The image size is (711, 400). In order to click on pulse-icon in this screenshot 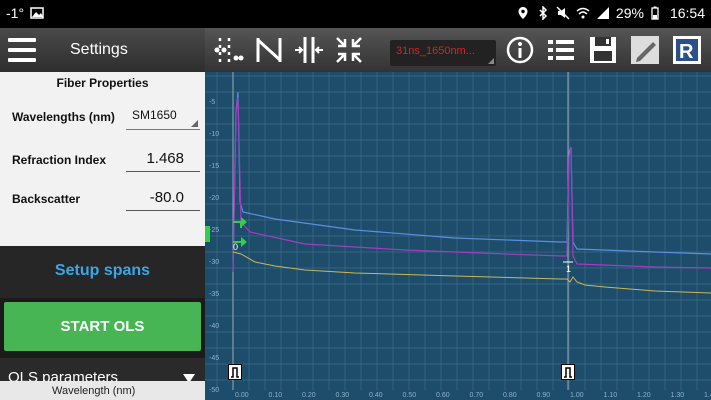, I will do `click(309, 50)`.